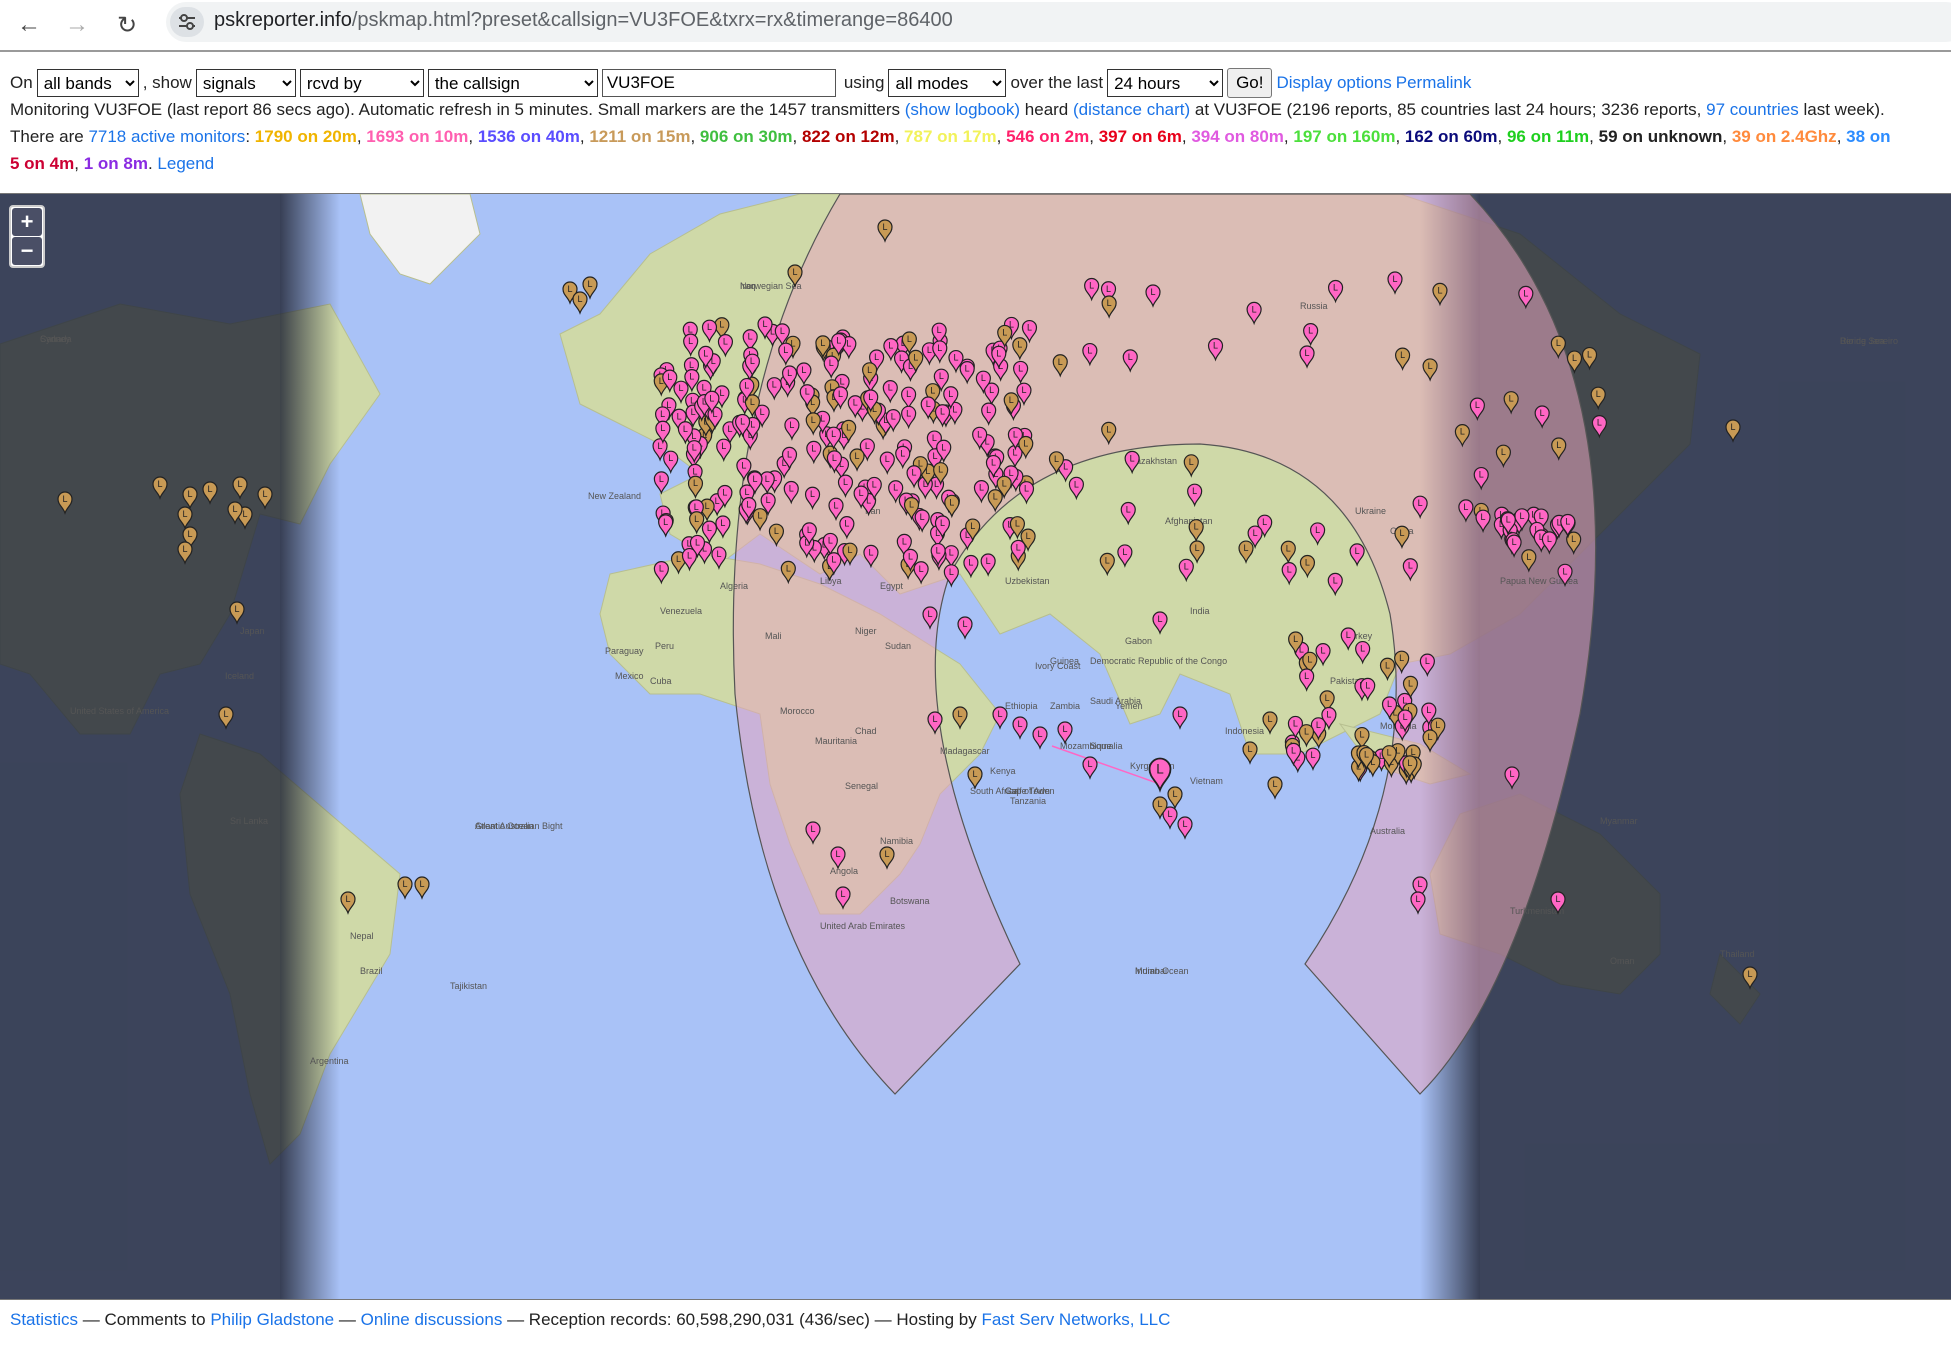 The width and height of the screenshot is (1951, 1346). Describe the element at coordinates (1075, 1319) in the screenshot. I see `fastserv-link: Fast Serv Networks, LLC` at that location.